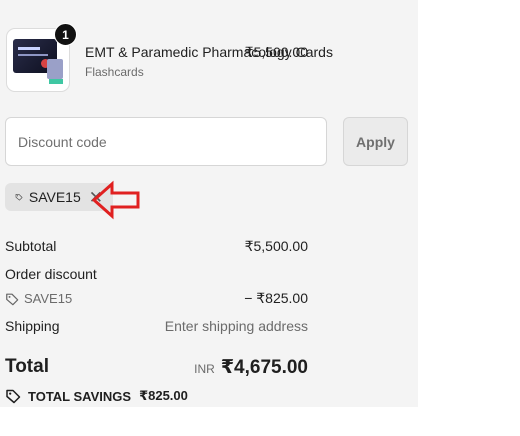 This screenshot has width=520, height=436. I want to click on savings-value: ₹825.00, so click(163, 395).